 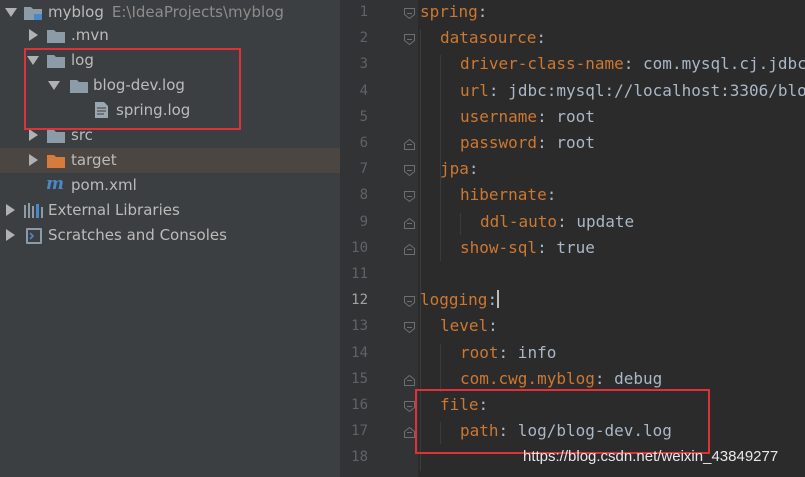 I want to click on tree-item-target: target, so click(x=170, y=160).